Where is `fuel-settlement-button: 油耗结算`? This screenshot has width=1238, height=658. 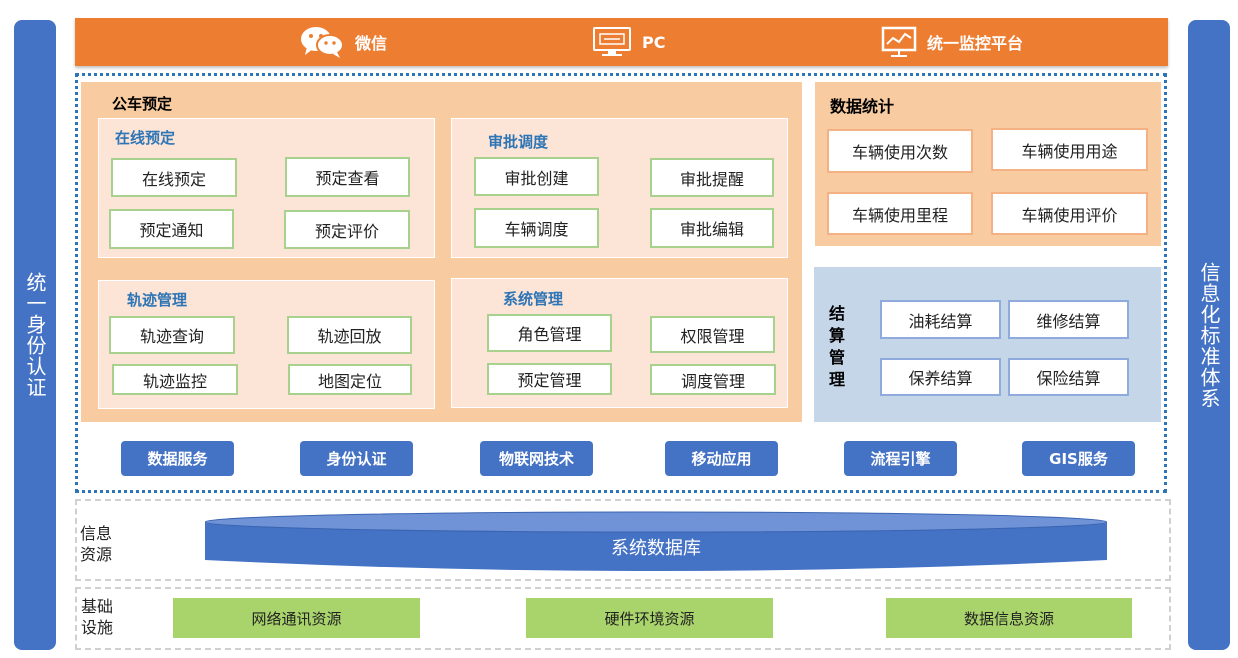
fuel-settlement-button: 油耗结算 is located at coordinates (940, 319).